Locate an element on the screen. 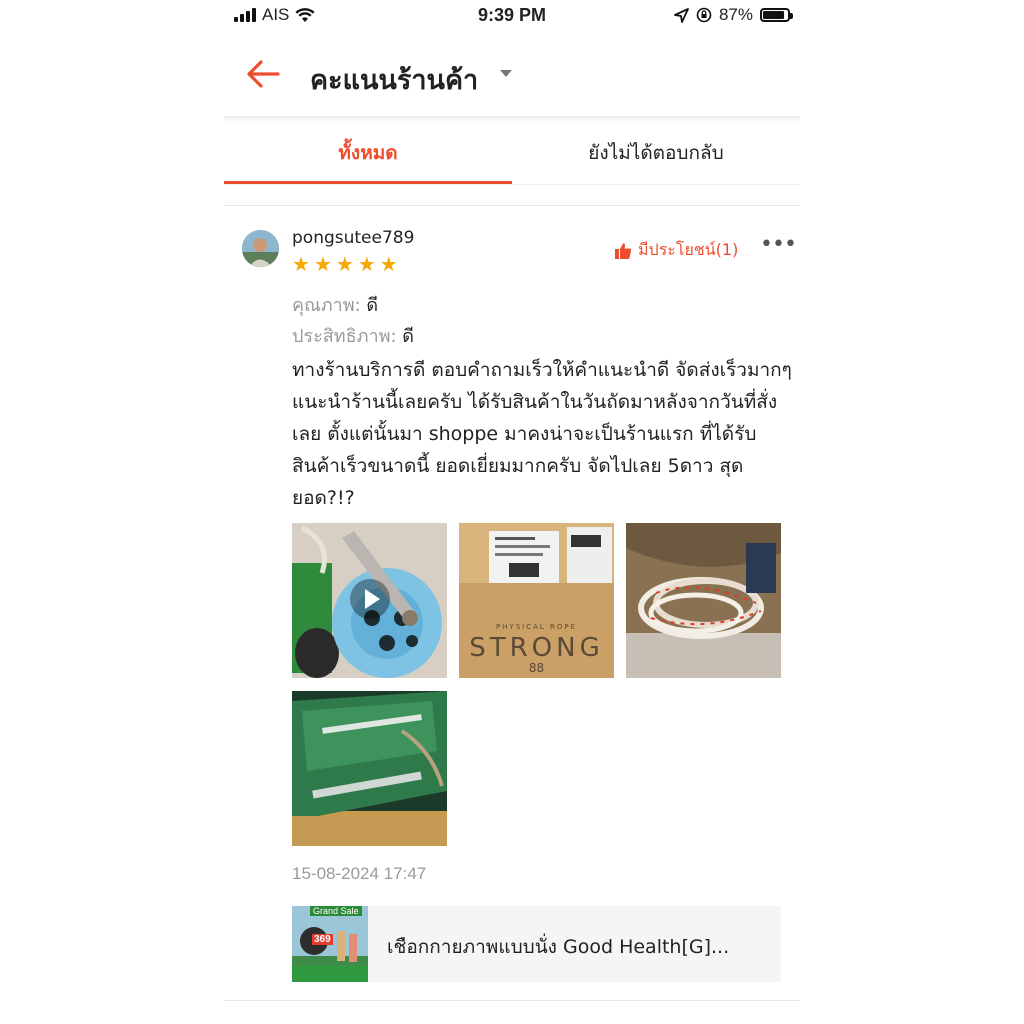  grand-sale-badge: Grand Sale is located at coordinates (336, 911).